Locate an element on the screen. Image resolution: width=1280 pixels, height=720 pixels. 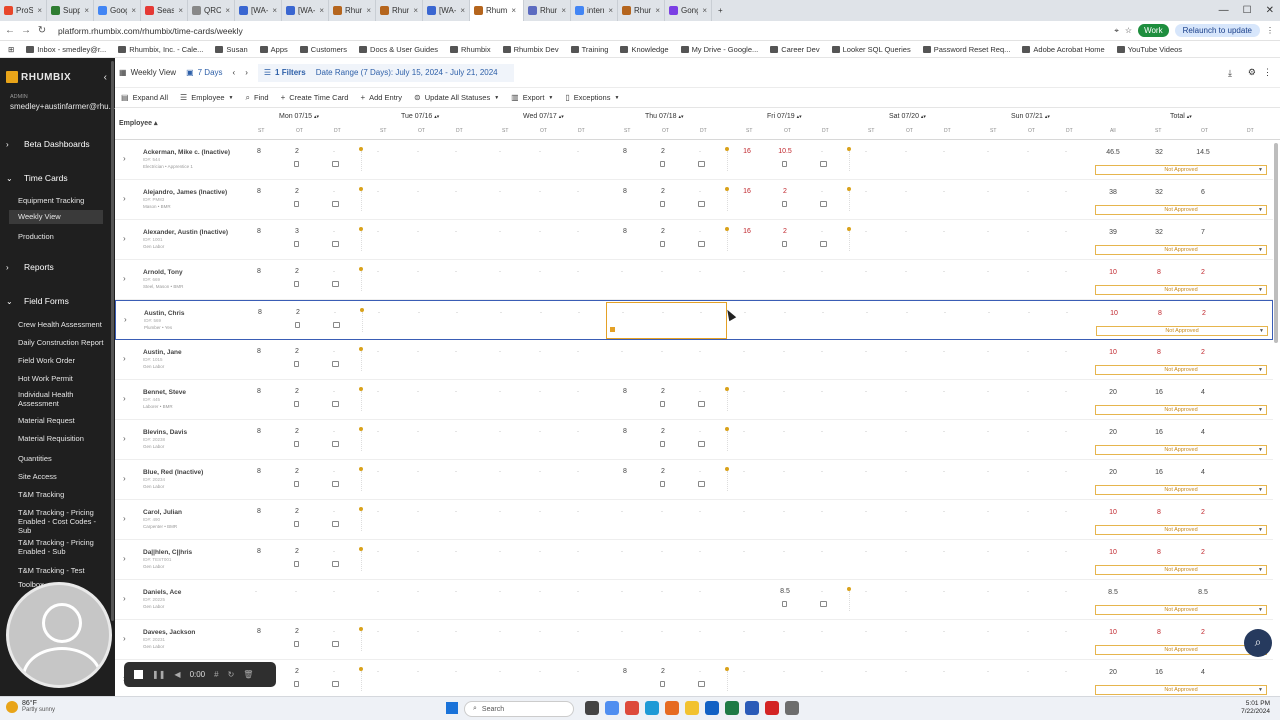
employee-name: Bennet, Steve is located at coordinates (164, 392).